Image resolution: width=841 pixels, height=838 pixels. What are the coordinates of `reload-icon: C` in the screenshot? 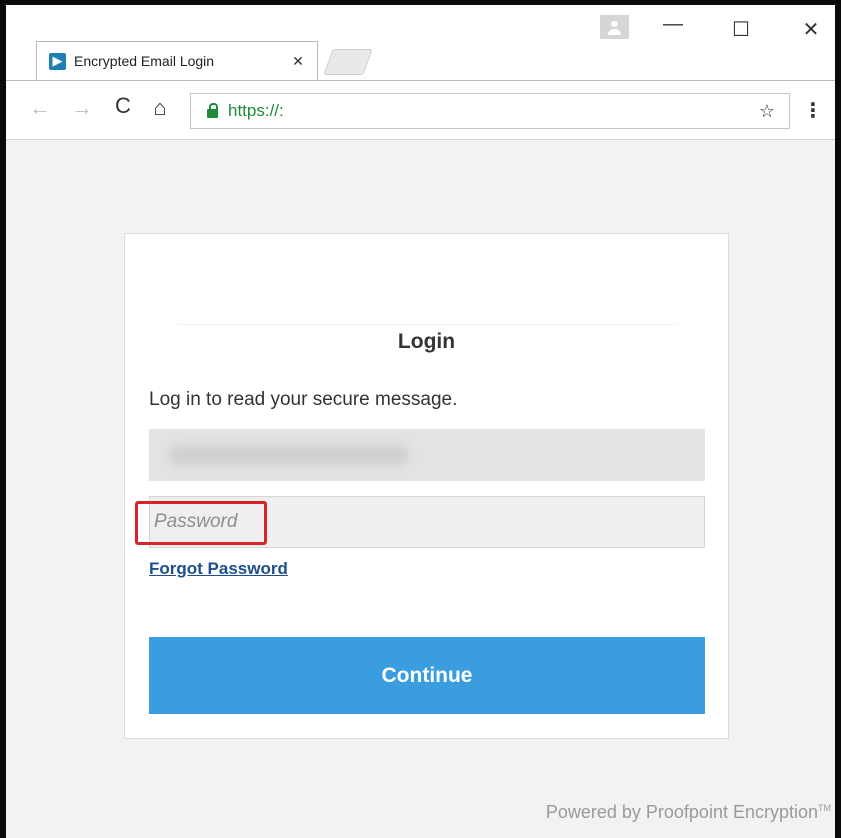 It's located at (123, 106).